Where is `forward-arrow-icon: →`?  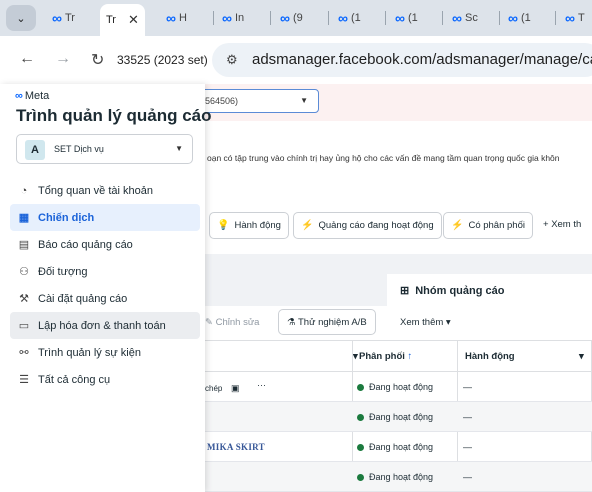
forward-arrow-icon: → is located at coordinates (63, 59).